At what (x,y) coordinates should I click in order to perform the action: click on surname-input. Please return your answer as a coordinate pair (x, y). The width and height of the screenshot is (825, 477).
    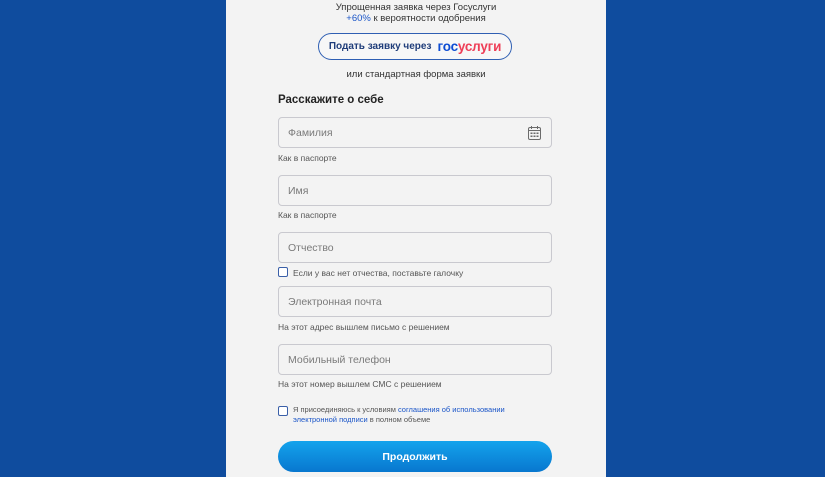
    Looking at the image, I should click on (415, 132).